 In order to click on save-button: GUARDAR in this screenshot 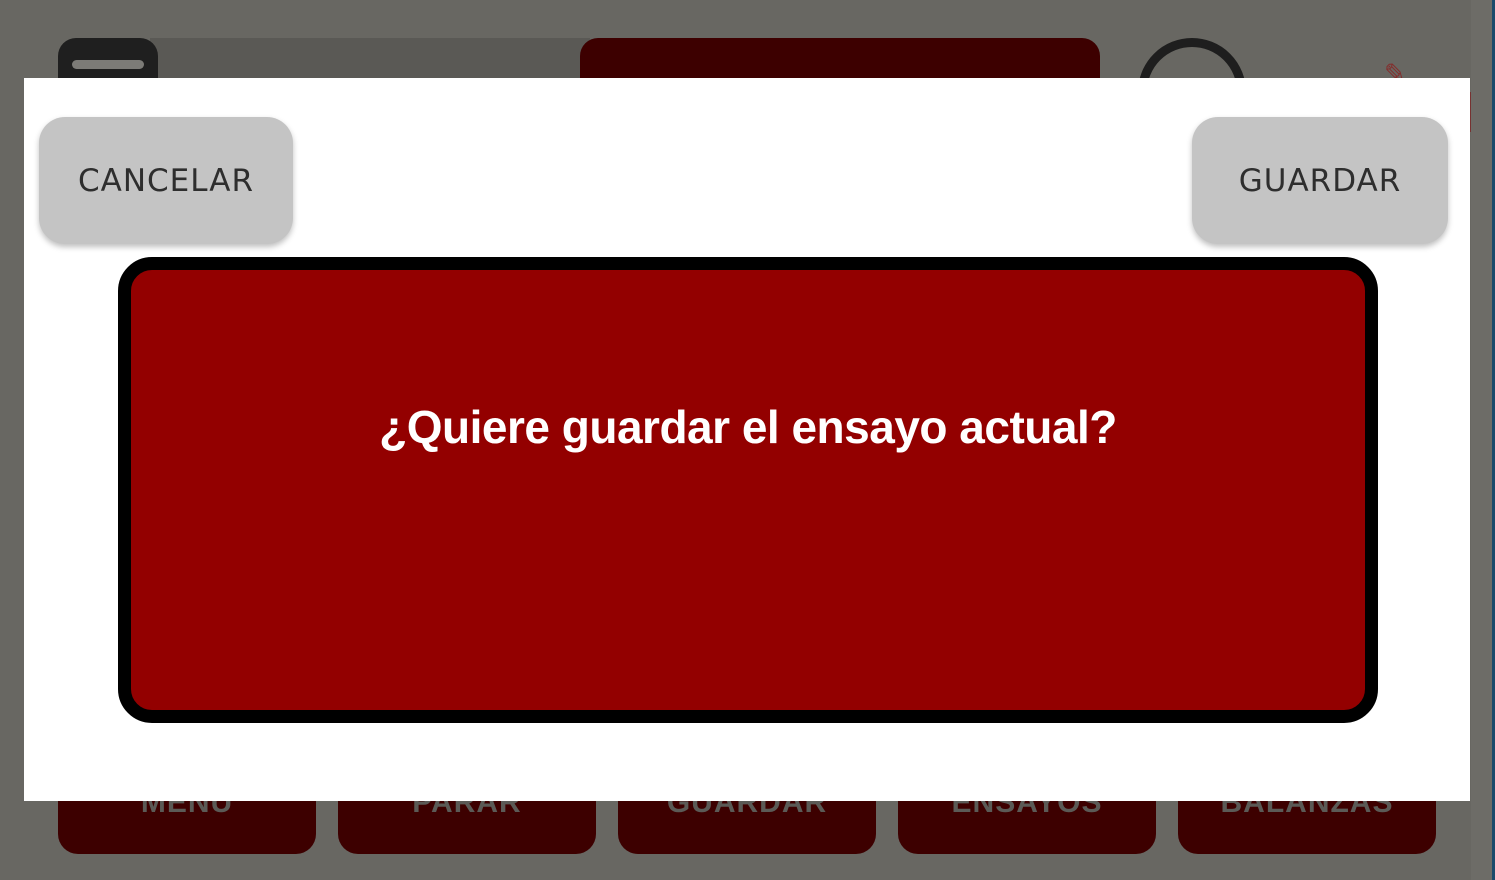, I will do `click(1320, 180)`.